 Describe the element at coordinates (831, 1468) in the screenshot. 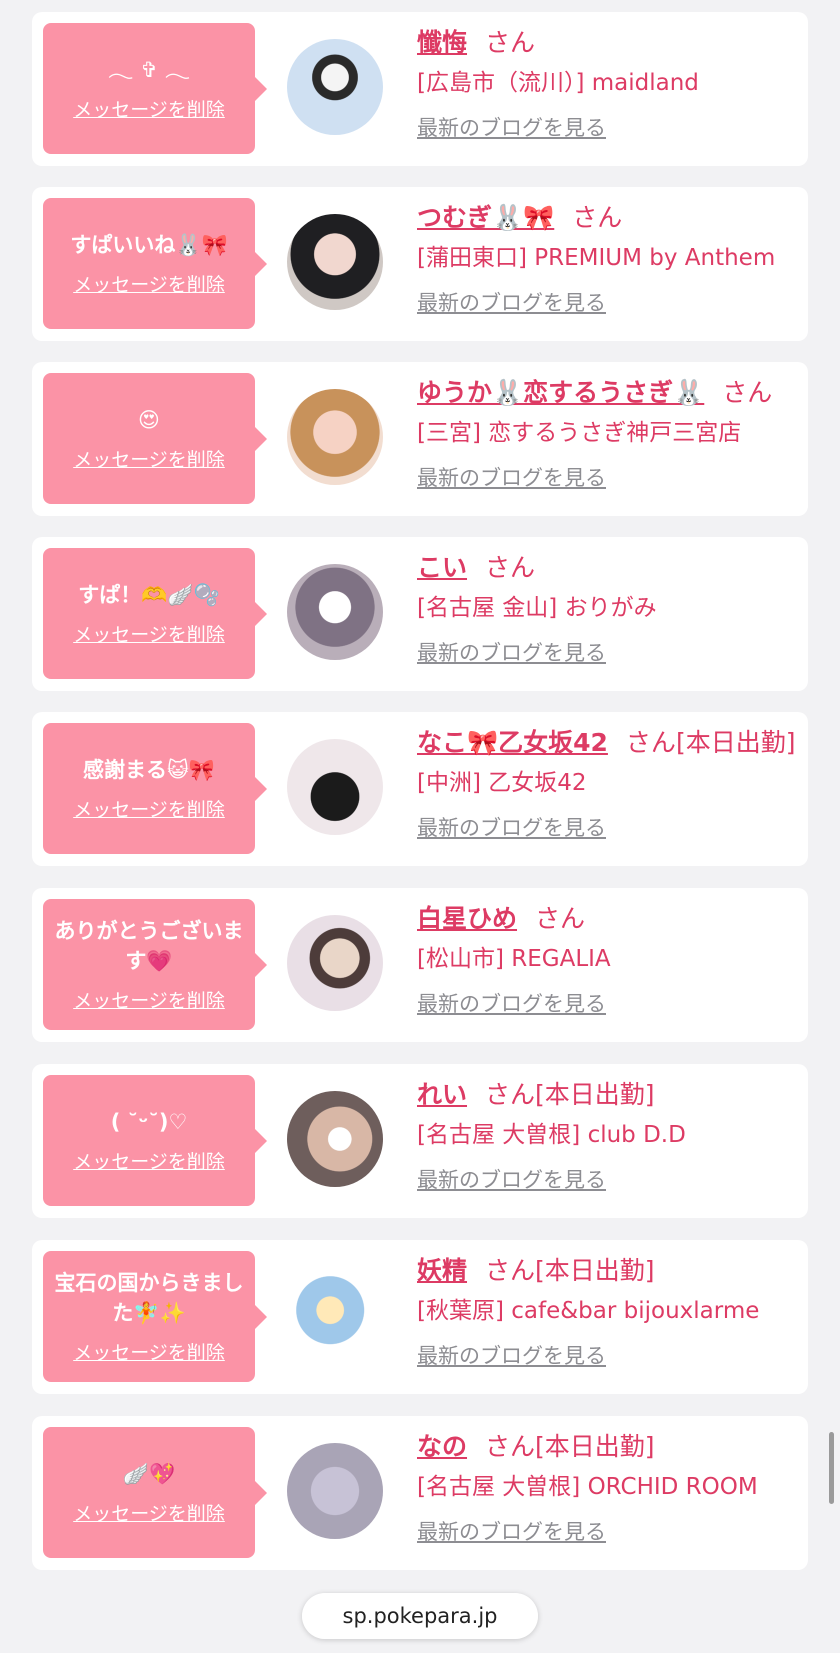

I see `scrollbar` at that location.